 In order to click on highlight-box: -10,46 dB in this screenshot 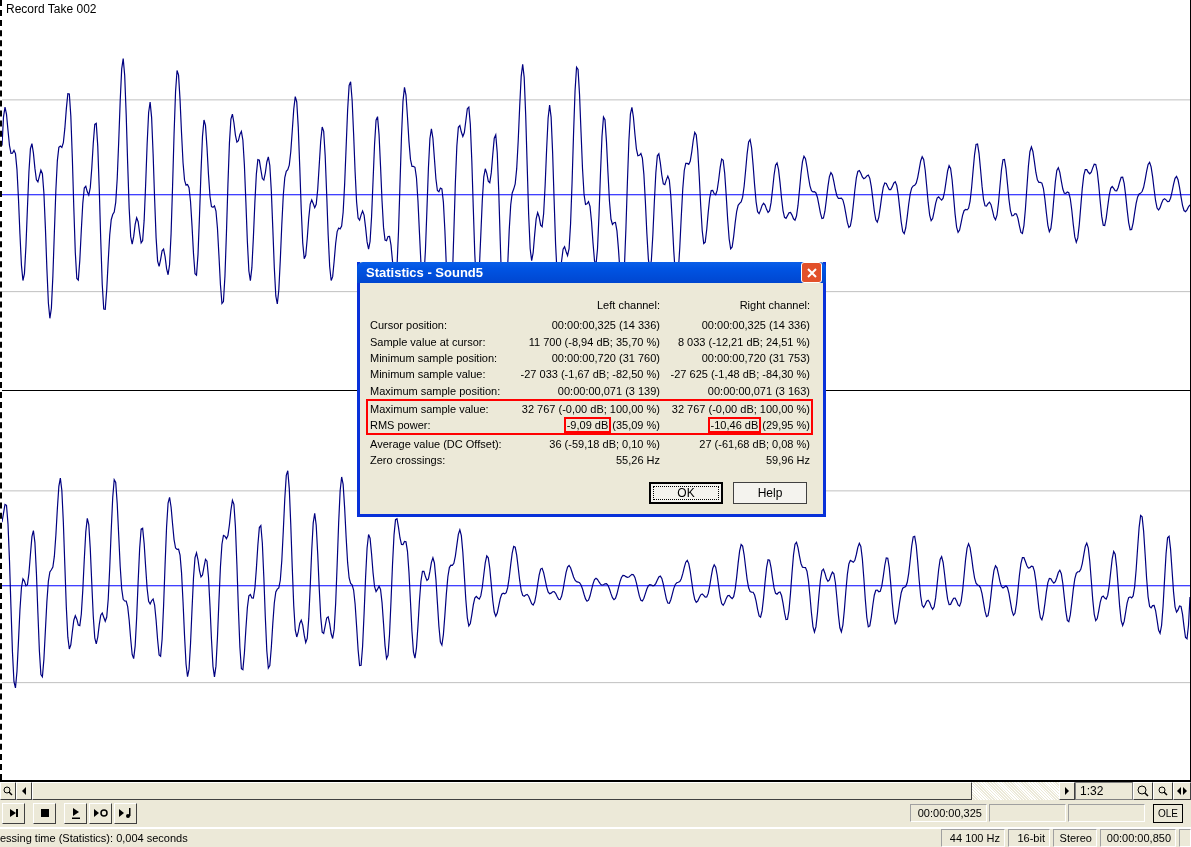, I will do `click(734, 425)`.